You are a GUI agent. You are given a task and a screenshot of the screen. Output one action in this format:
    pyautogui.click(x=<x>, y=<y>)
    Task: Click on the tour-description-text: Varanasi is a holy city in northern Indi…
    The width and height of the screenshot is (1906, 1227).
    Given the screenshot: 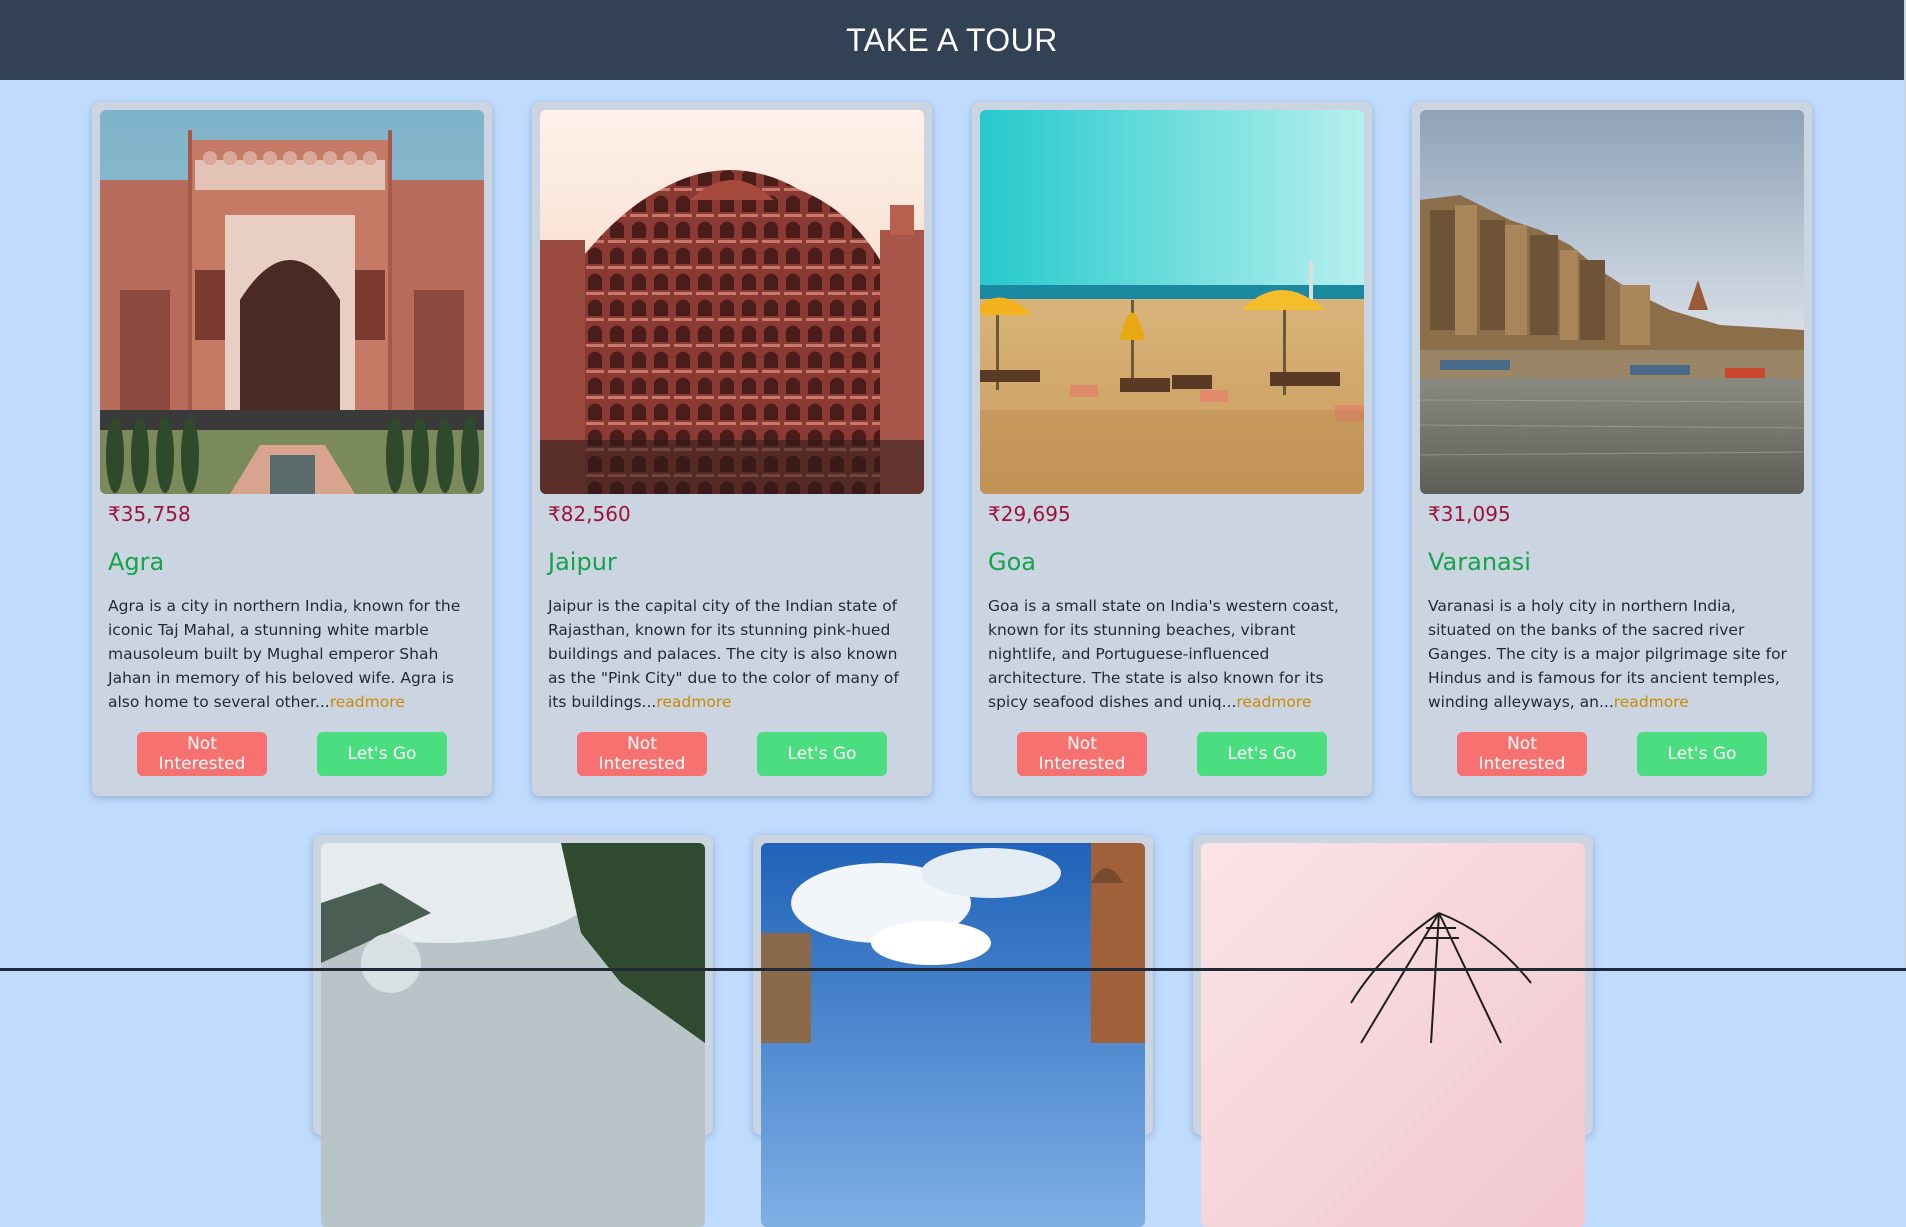 What is the action you would take?
    pyautogui.click(x=1607, y=654)
    